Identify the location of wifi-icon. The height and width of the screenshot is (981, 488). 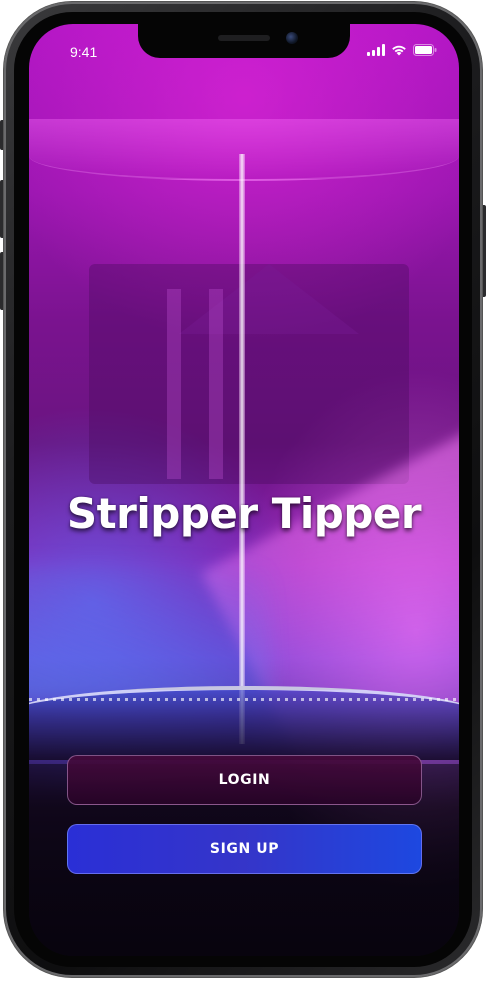
(399, 50).